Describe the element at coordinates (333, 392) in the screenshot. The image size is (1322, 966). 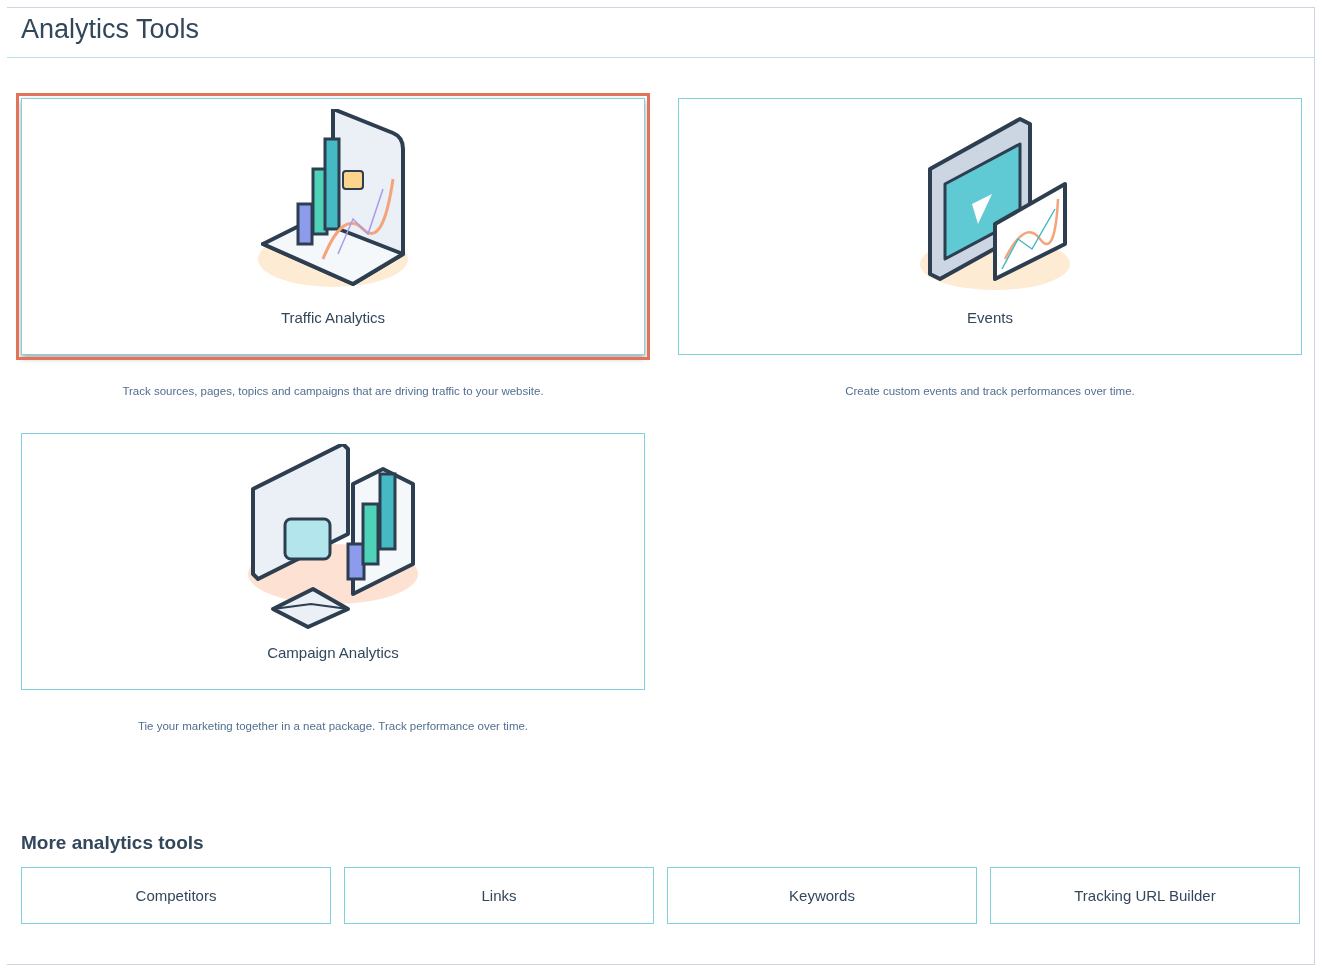
I see `tool-description: Track sources, pages, topics and campaigns that are driving traffic to your website.` at that location.